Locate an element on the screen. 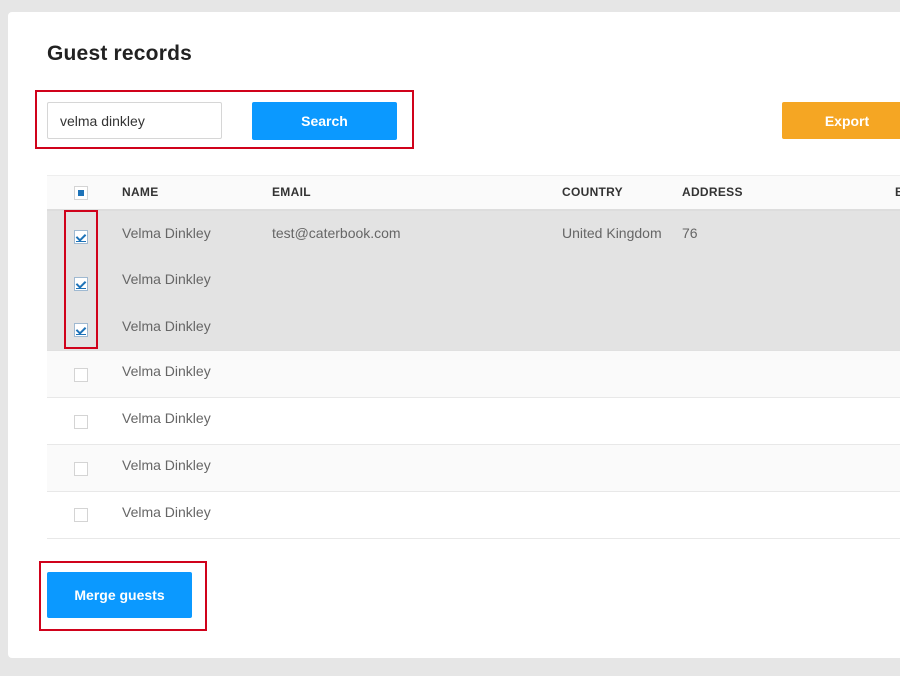 Image resolution: width=900 pixels, height=676 pixels. column-header-name: NAME is located at coordinates (140, 192).